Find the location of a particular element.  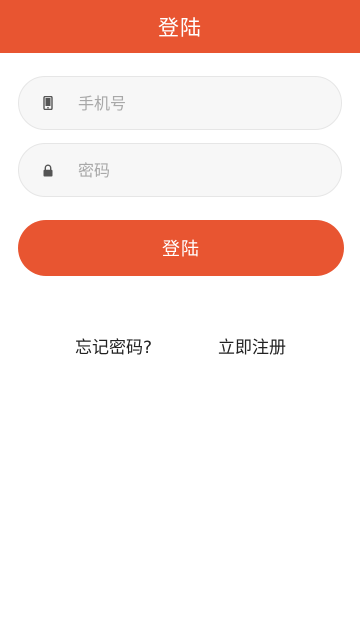

lock-icon is located at coordinates (48, 170).